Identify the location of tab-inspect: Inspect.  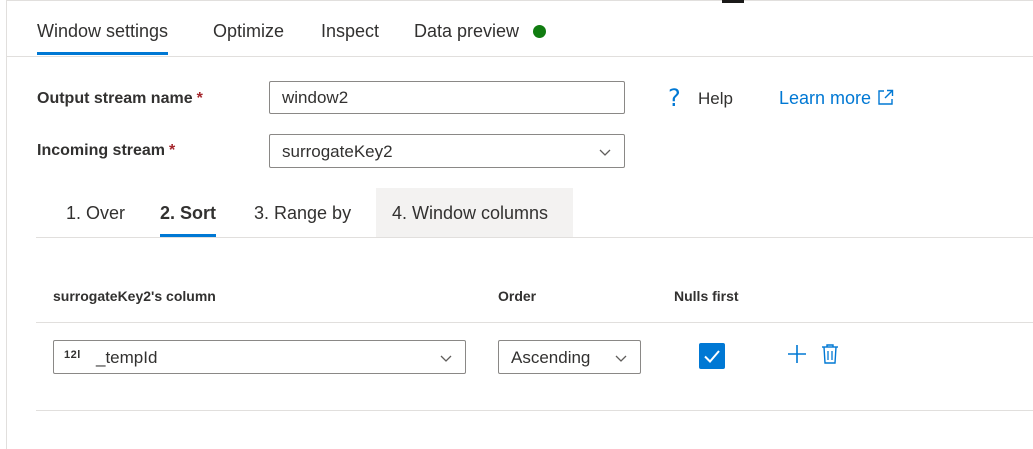
(350, 31).